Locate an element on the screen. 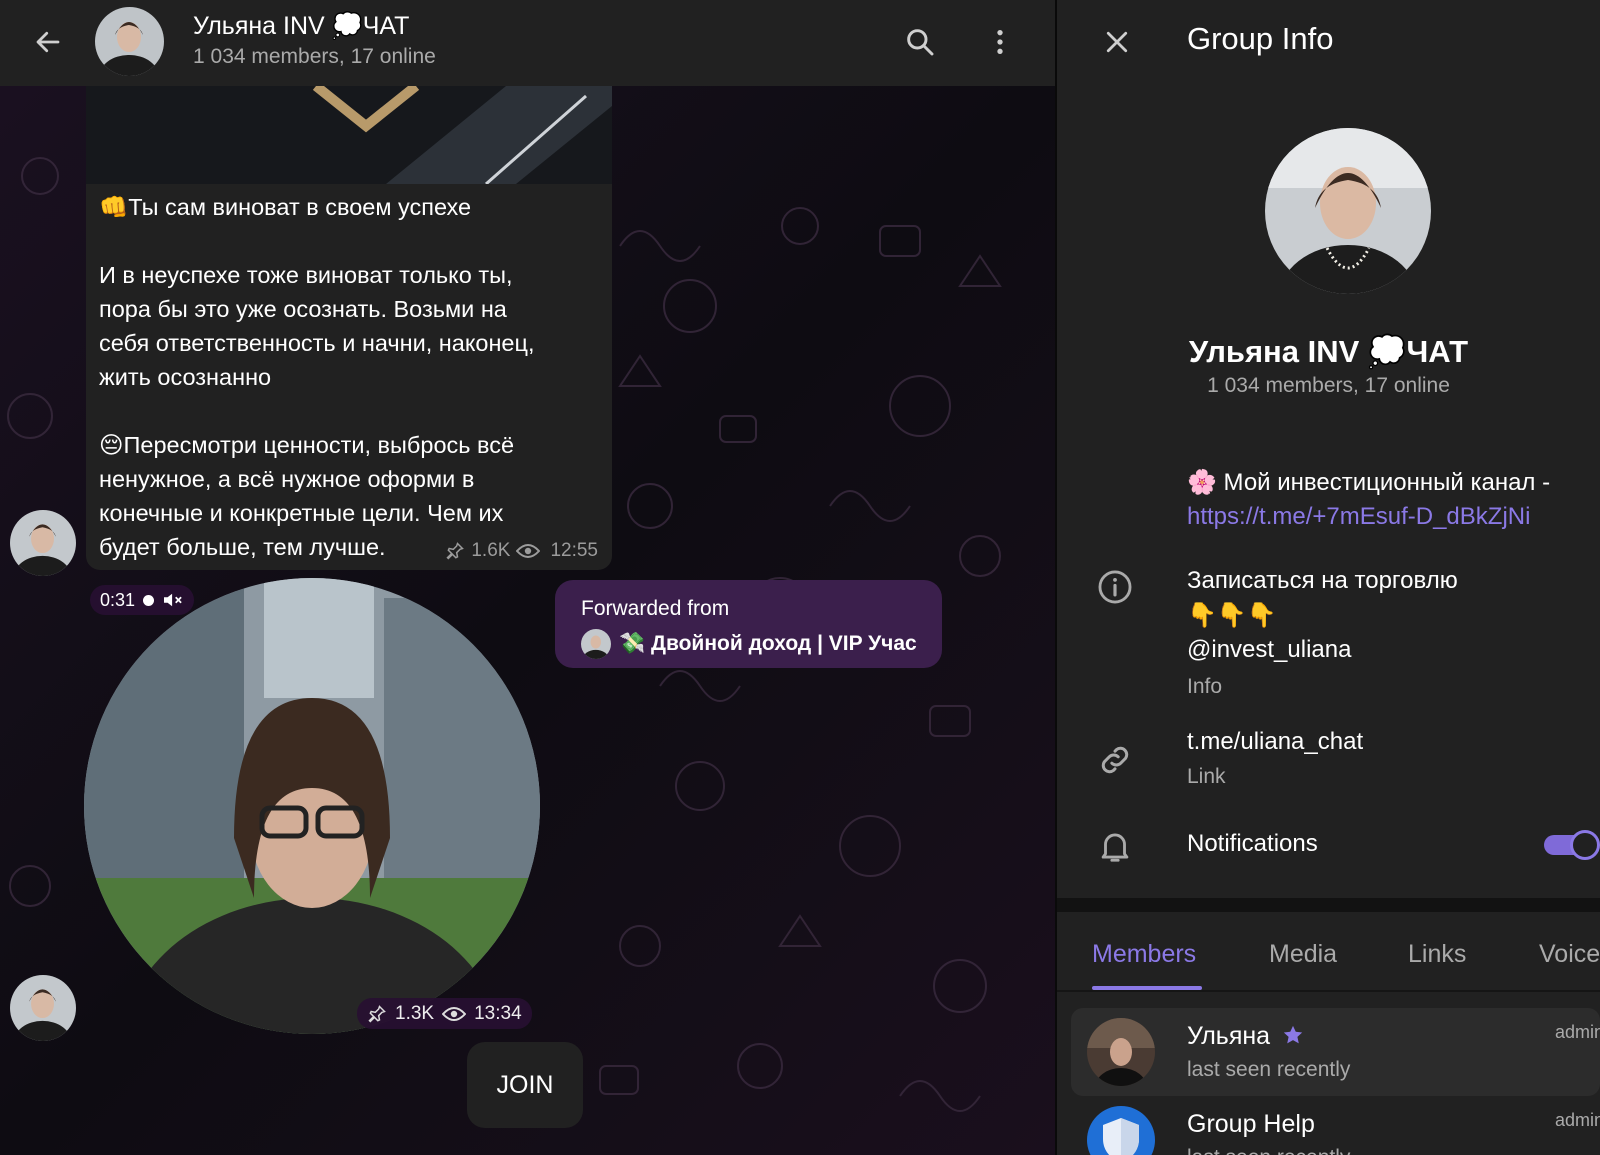  message-meta: 1.6K 12:55 is located at coordinates (521, 551).